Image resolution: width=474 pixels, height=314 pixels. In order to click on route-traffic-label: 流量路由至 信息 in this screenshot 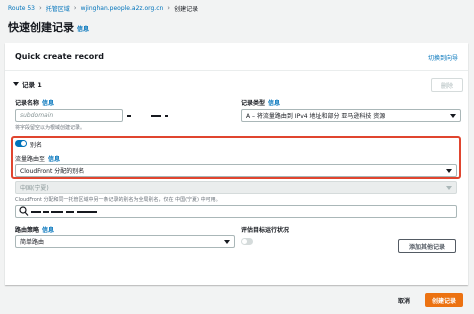, I will do `click(37, 158)`.